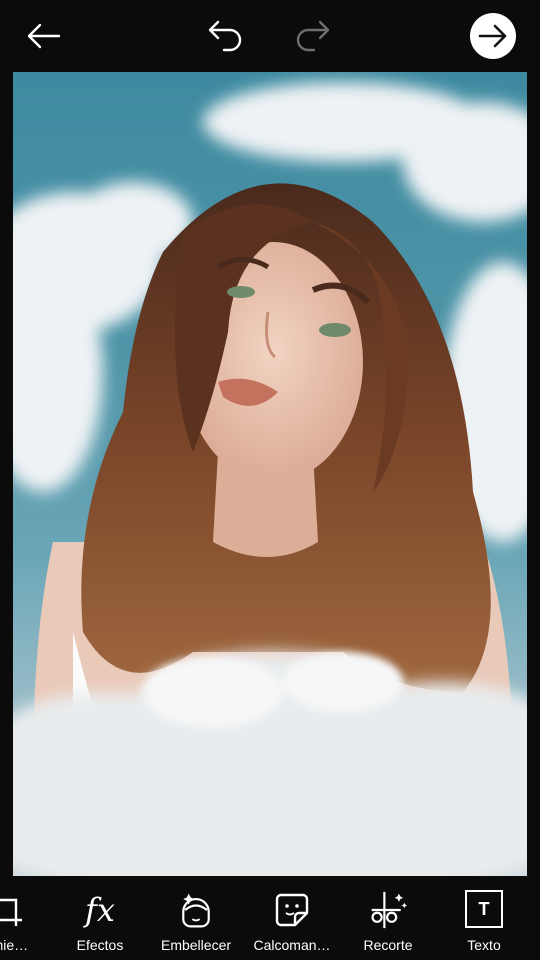 The image size is (540, 960). I want to click on cutout-scissors-icon, so click(388, 910).